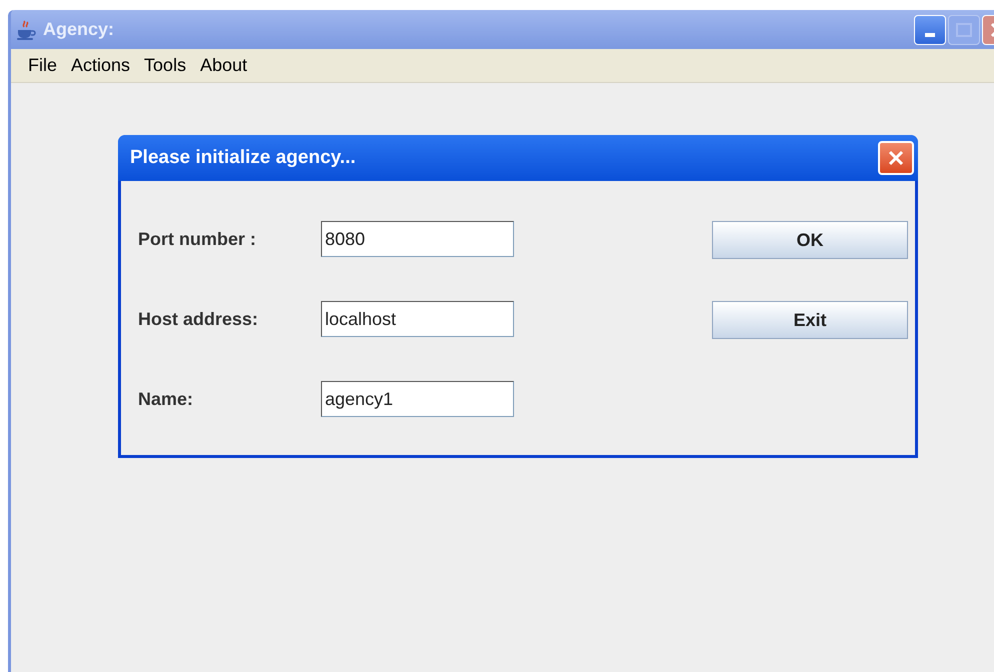  Describe the element at coordinates (930, 29) in the screenshot. I see `minimize-button` at that location.